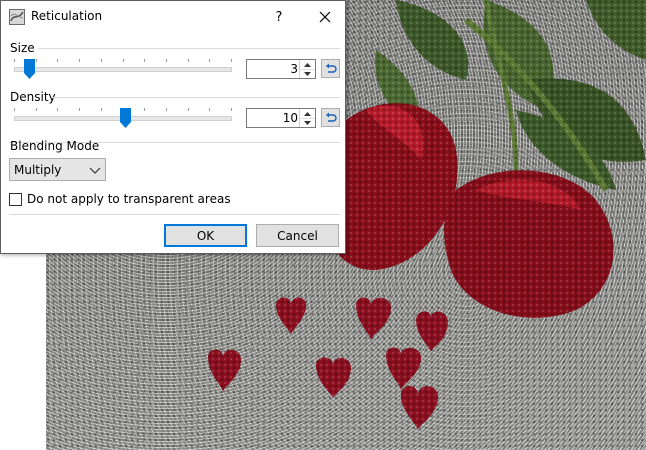 This screenshot has height=450, width=646. What do you see at coordinates (95, 170) in the screenshot?
I see `chevron-down-icon` at bounding box center [95, 170].